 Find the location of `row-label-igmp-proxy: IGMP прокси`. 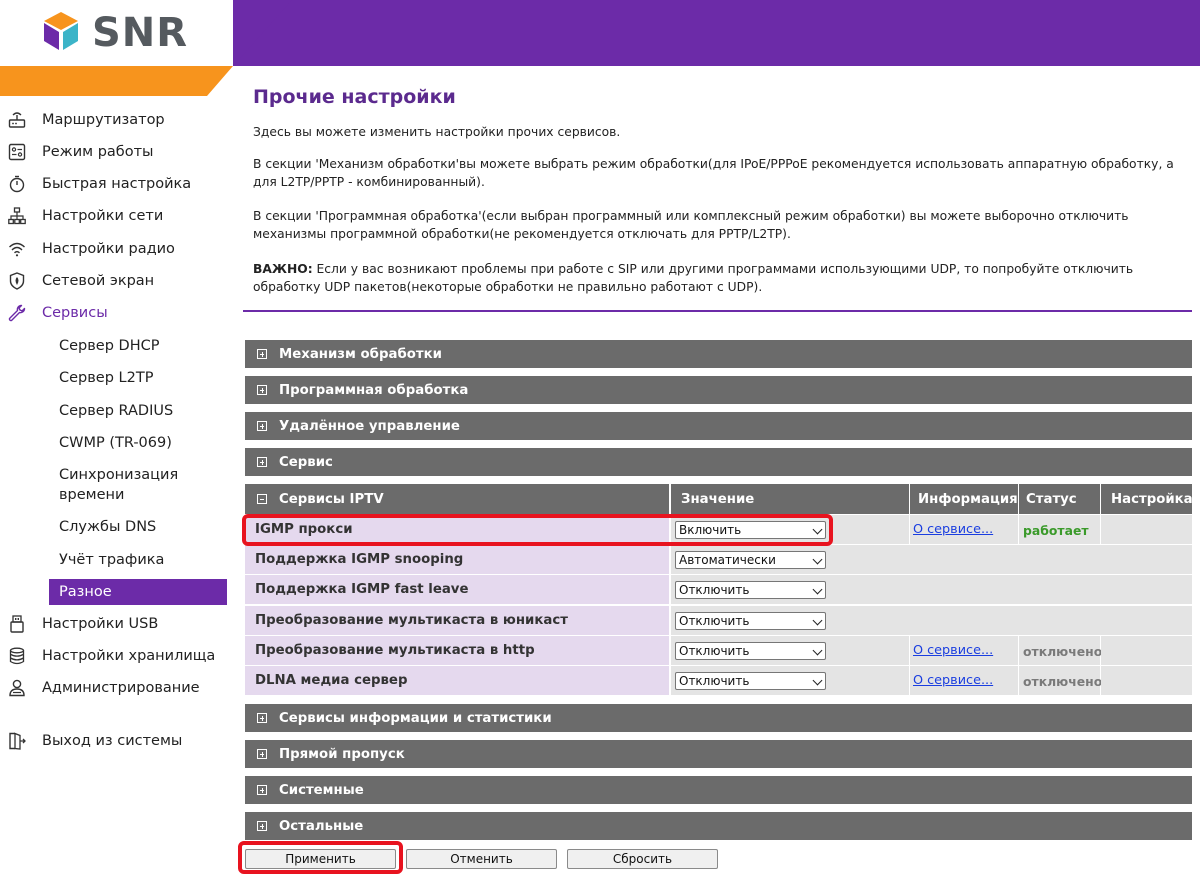

row-label-igmp-proxy: IGMP прокси is located at coordinates (457, 529).